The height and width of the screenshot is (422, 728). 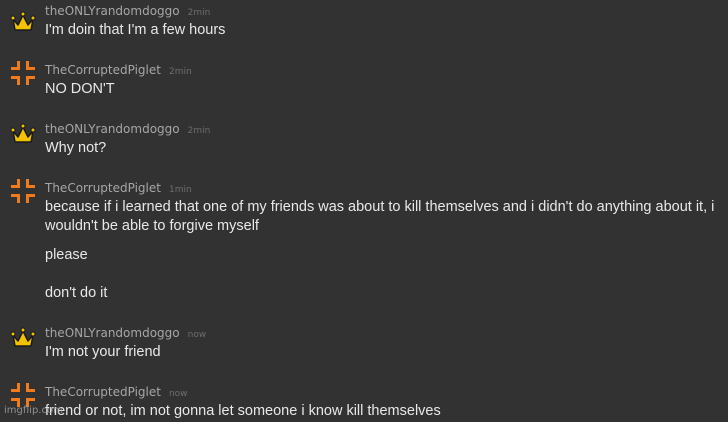 I want to click on watermark: imgflip.com, so click(x=33, y=410).